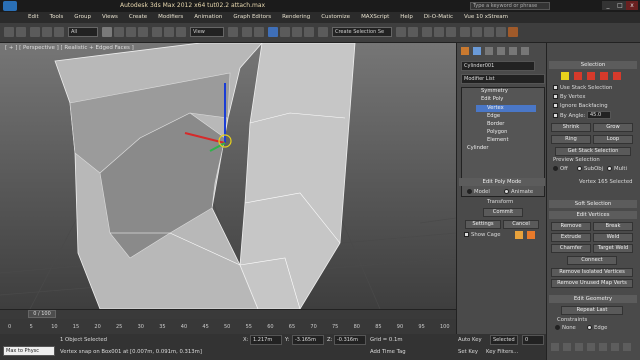 The height and width of the screenshot is (360, 640). Describe the element at coordinates (579, 347) in the screenshot. I see `zoom-extents-icon` at that location.